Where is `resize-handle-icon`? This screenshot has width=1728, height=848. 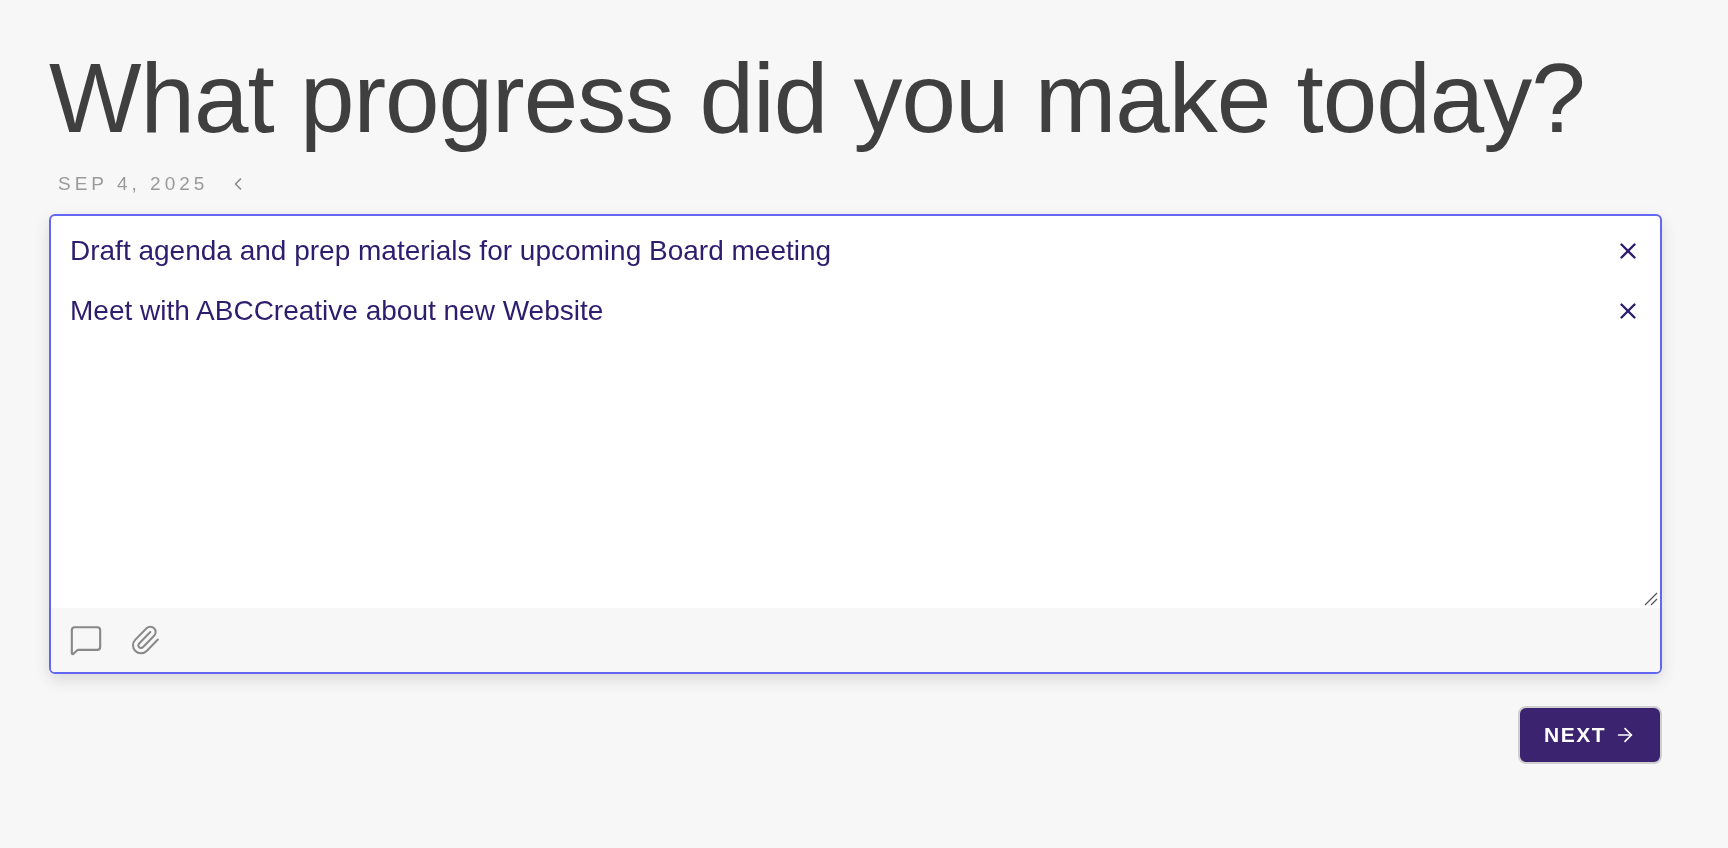
resize-handle-icon is located at coordinates (1651, 599).